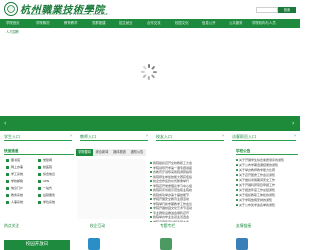 Image resolution: width=320 pixels, height=250 pixels. Describe the element at coordinates (244, 225) in the screenshot. I see `links-title: 友情链接` at that location.